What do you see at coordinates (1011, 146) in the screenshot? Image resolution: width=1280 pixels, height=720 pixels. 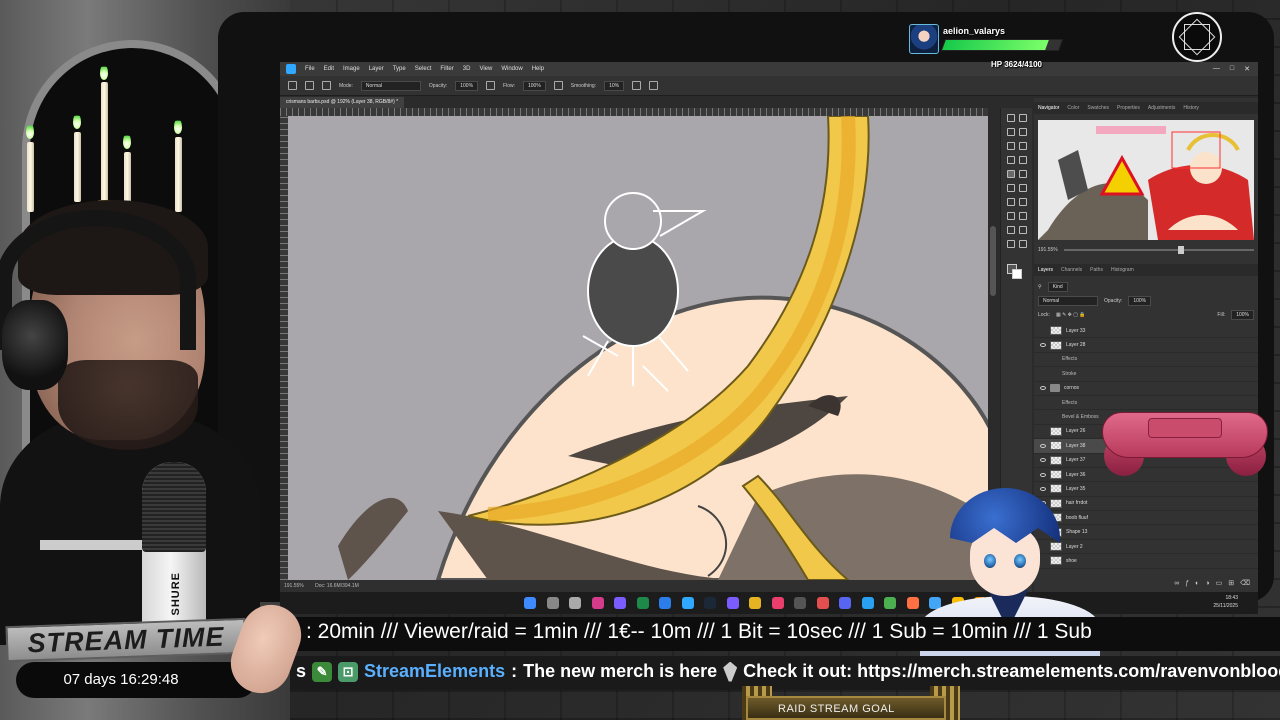 I see `crop-tool-icon` at bounding box center [1011, 146].